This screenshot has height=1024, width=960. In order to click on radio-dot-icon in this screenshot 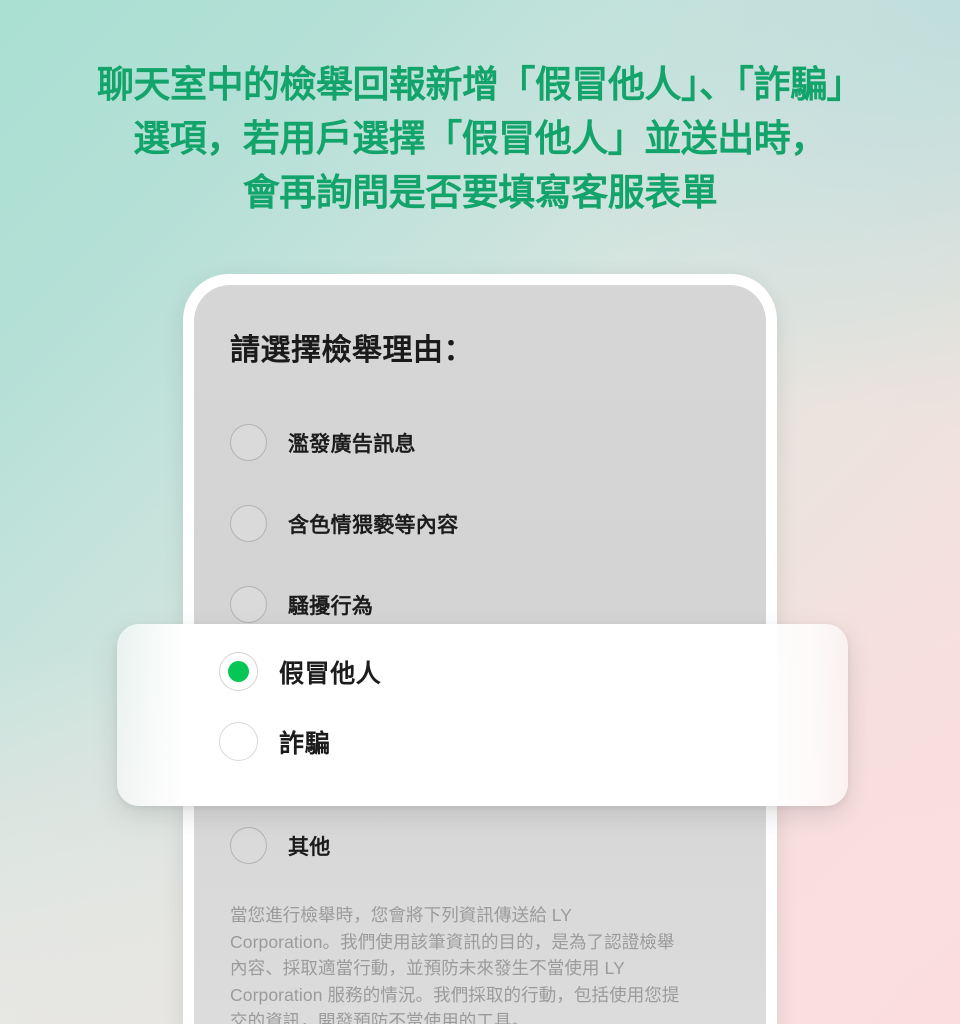, I will do `click(238, 671)`.